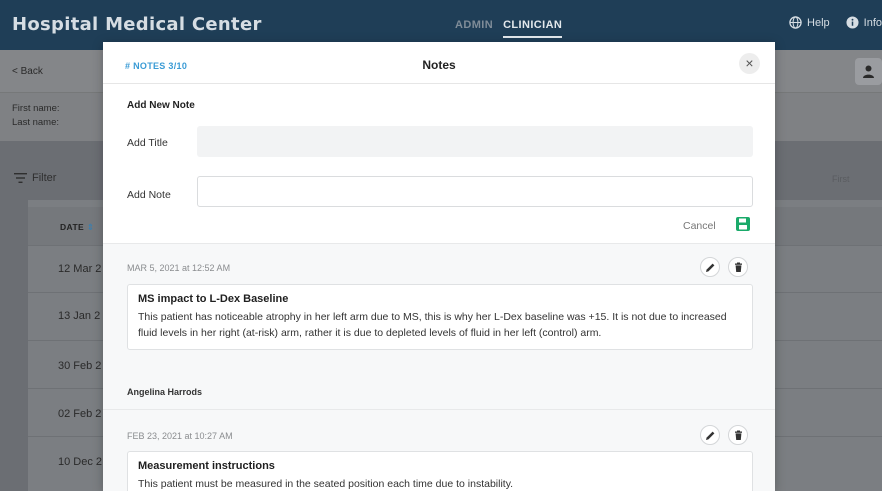 This screenshot has width=882, height=491. What do you see at coordinates (743, 224) in the screenshot?
I see `save-icon` at bounding box center [743, 224].